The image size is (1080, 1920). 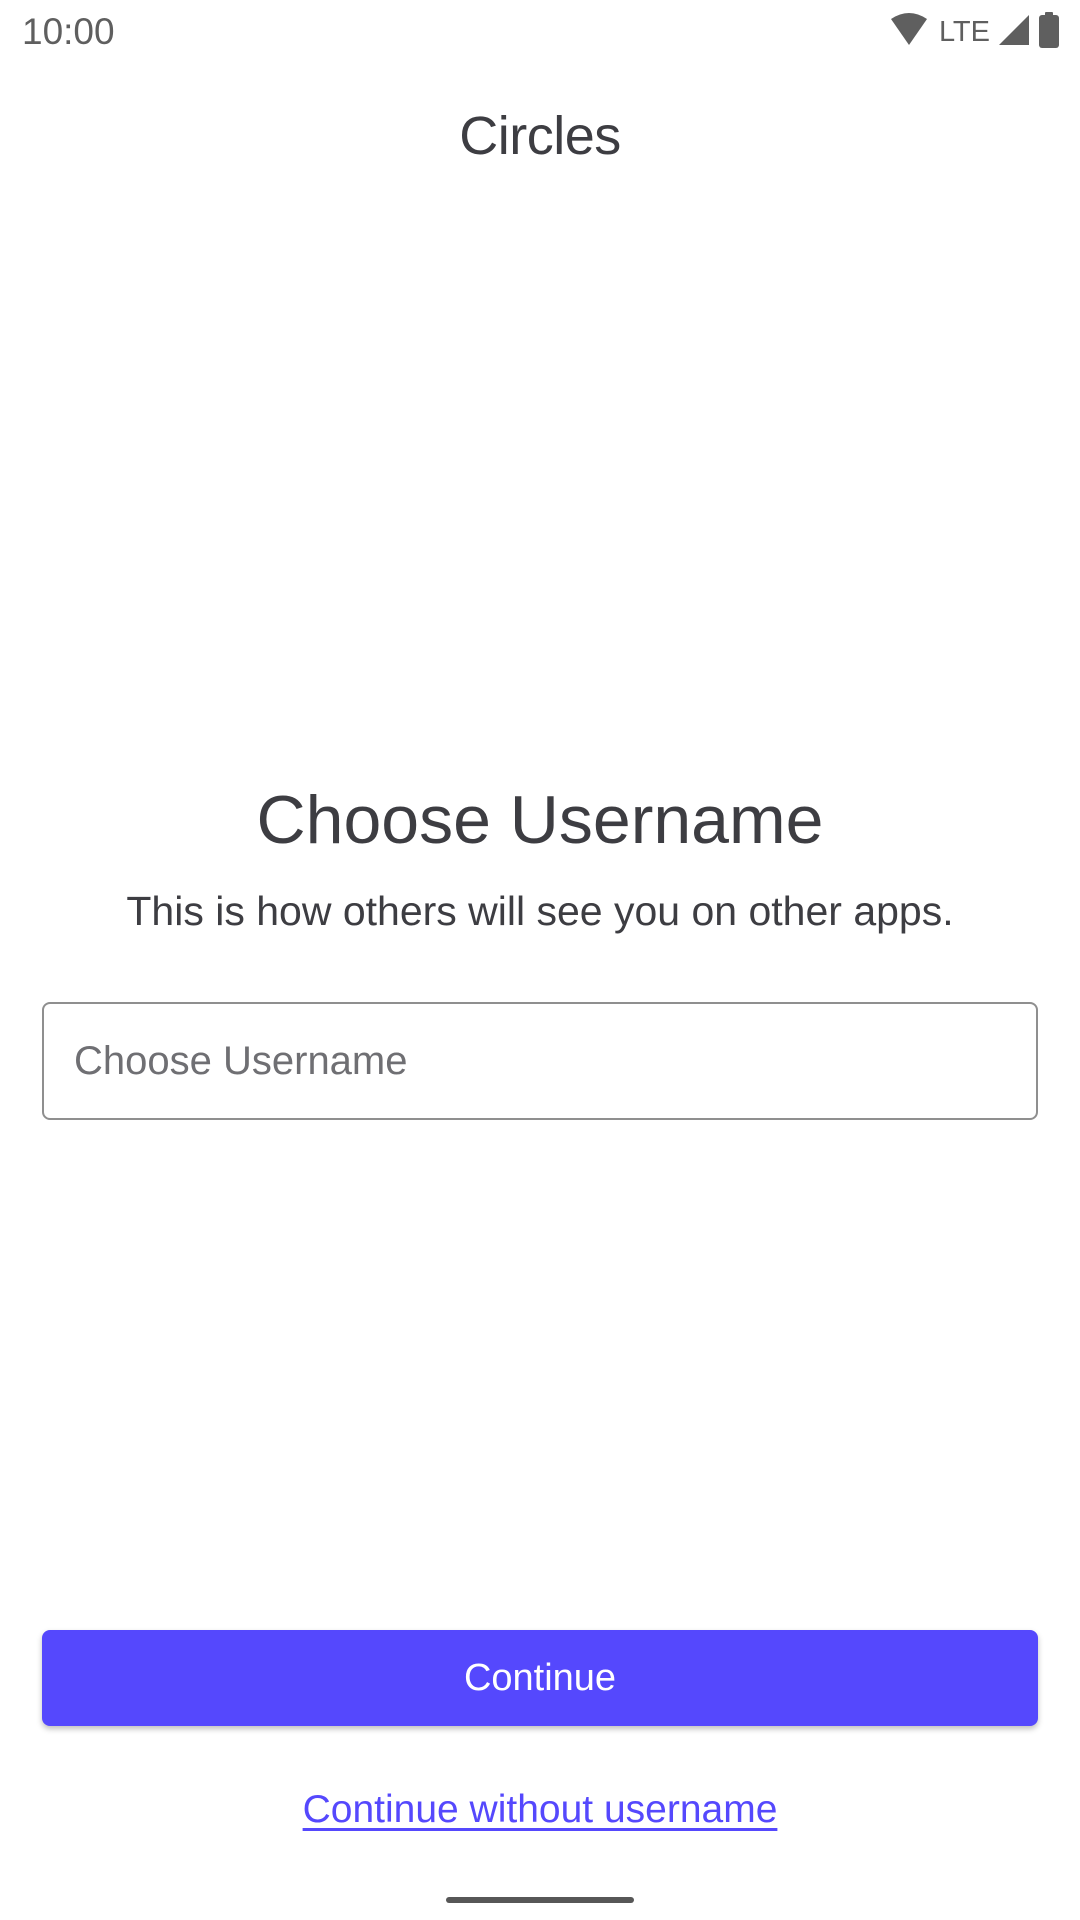 I want to click on wifi-icon, so click(x=909, y=32).